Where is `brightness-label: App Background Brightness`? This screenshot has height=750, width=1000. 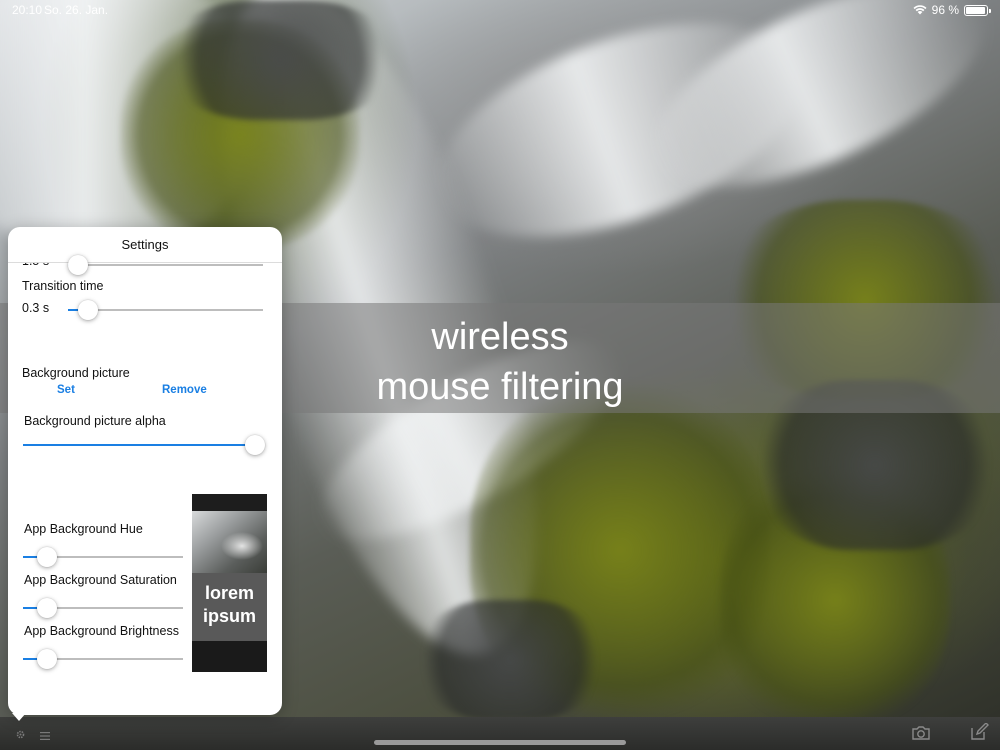 brightness-label: App Background Brightness is located at coordinates (101, 631).